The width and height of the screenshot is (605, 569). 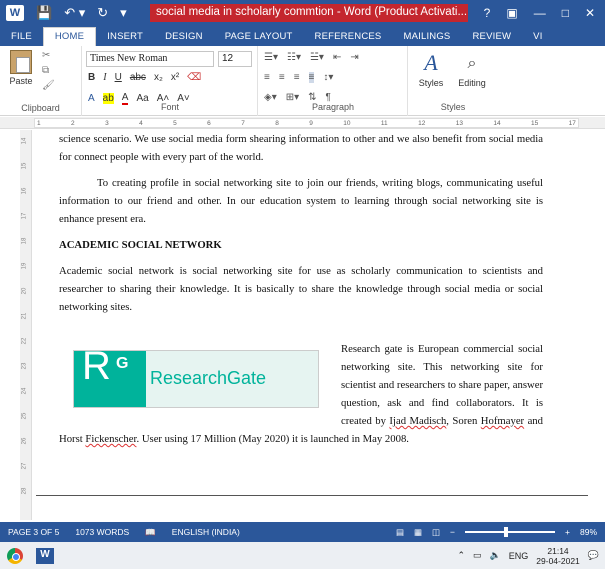 I want to click on read-mode-icon: ▤, so click(x=400, y=532).